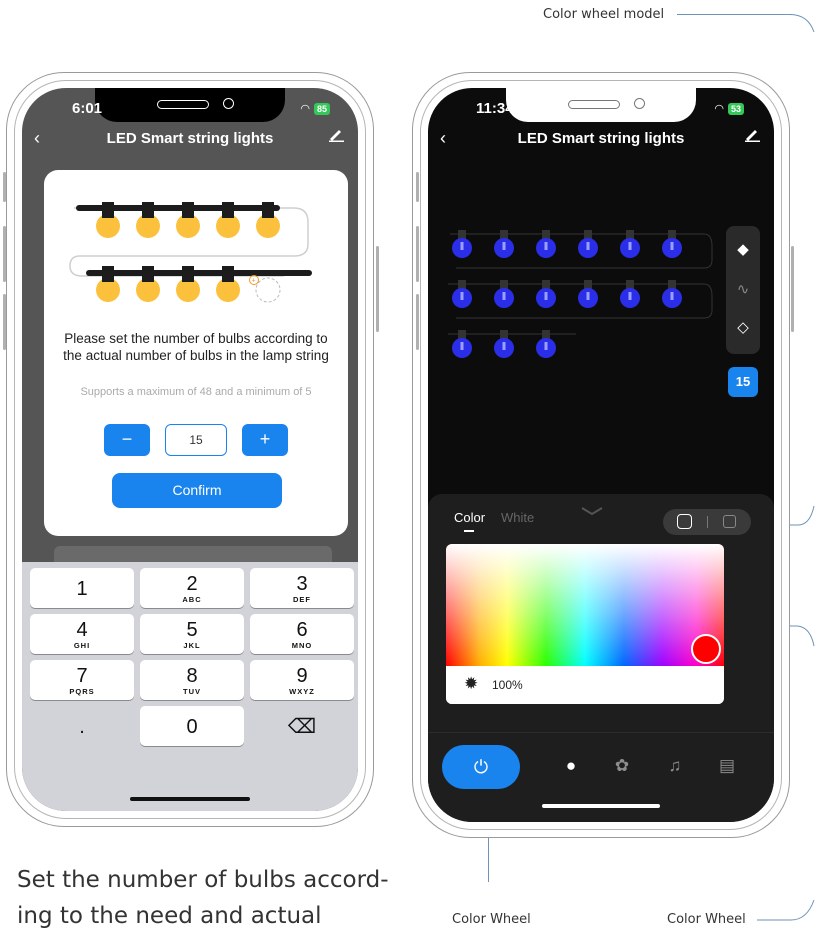  What do you see at coordinates (82, 645) in the screenshot?
I see `keypad-key-letters: GHI` at bounding box center [82, 645].